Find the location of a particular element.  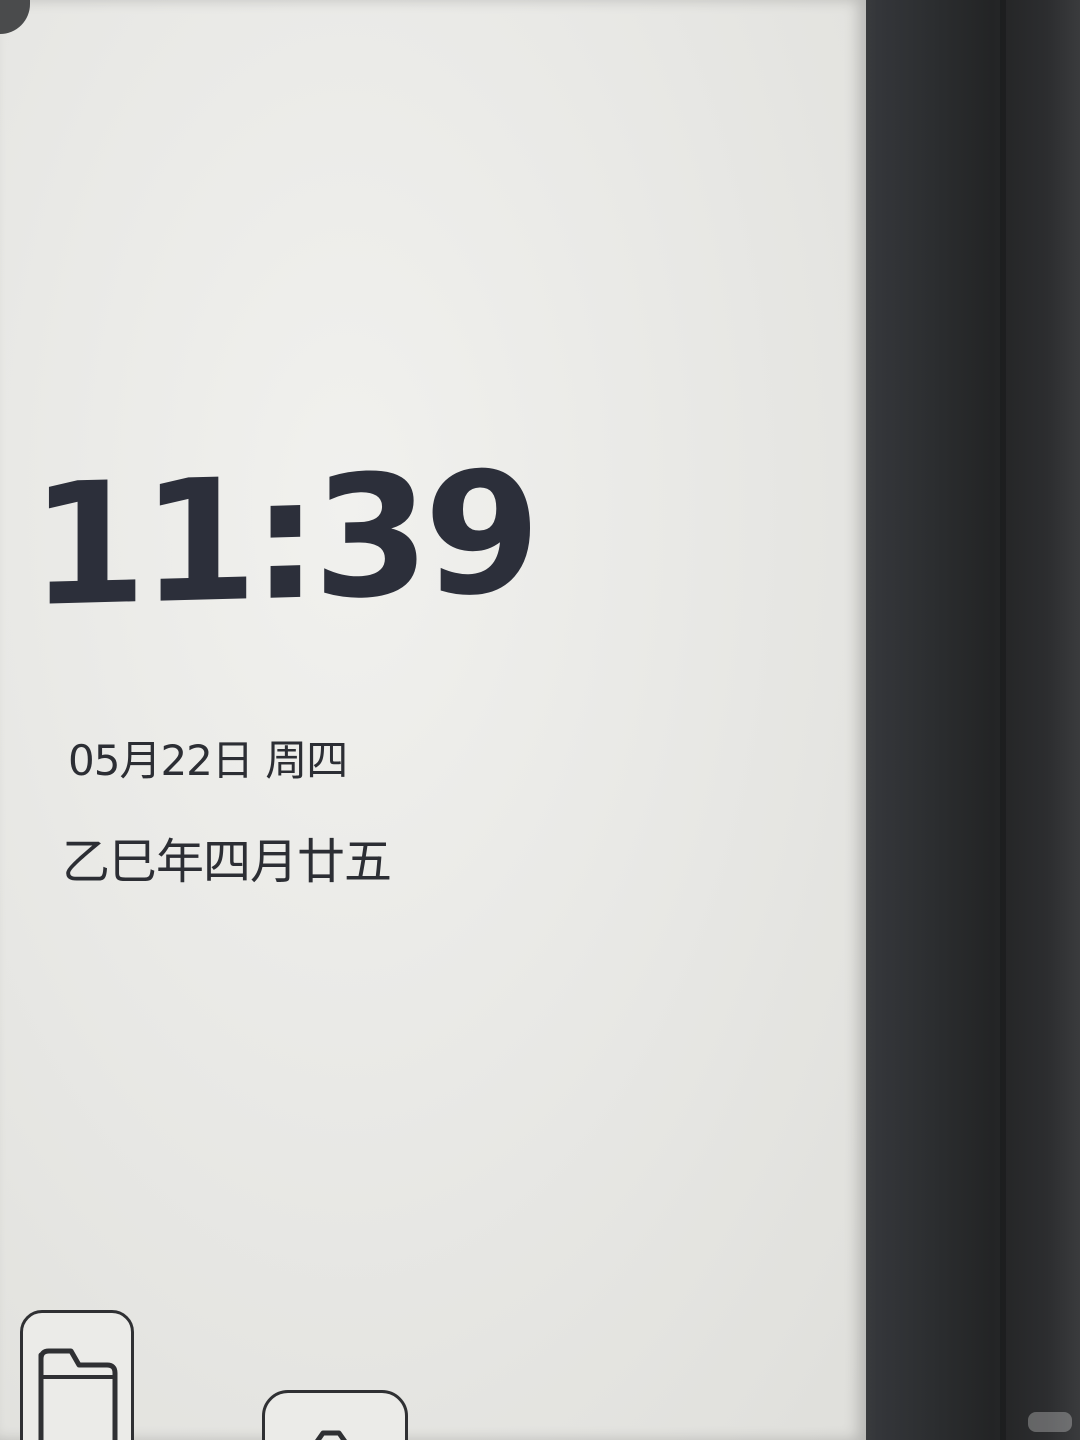

folder-app-button is located at coordinates (77, 1375).